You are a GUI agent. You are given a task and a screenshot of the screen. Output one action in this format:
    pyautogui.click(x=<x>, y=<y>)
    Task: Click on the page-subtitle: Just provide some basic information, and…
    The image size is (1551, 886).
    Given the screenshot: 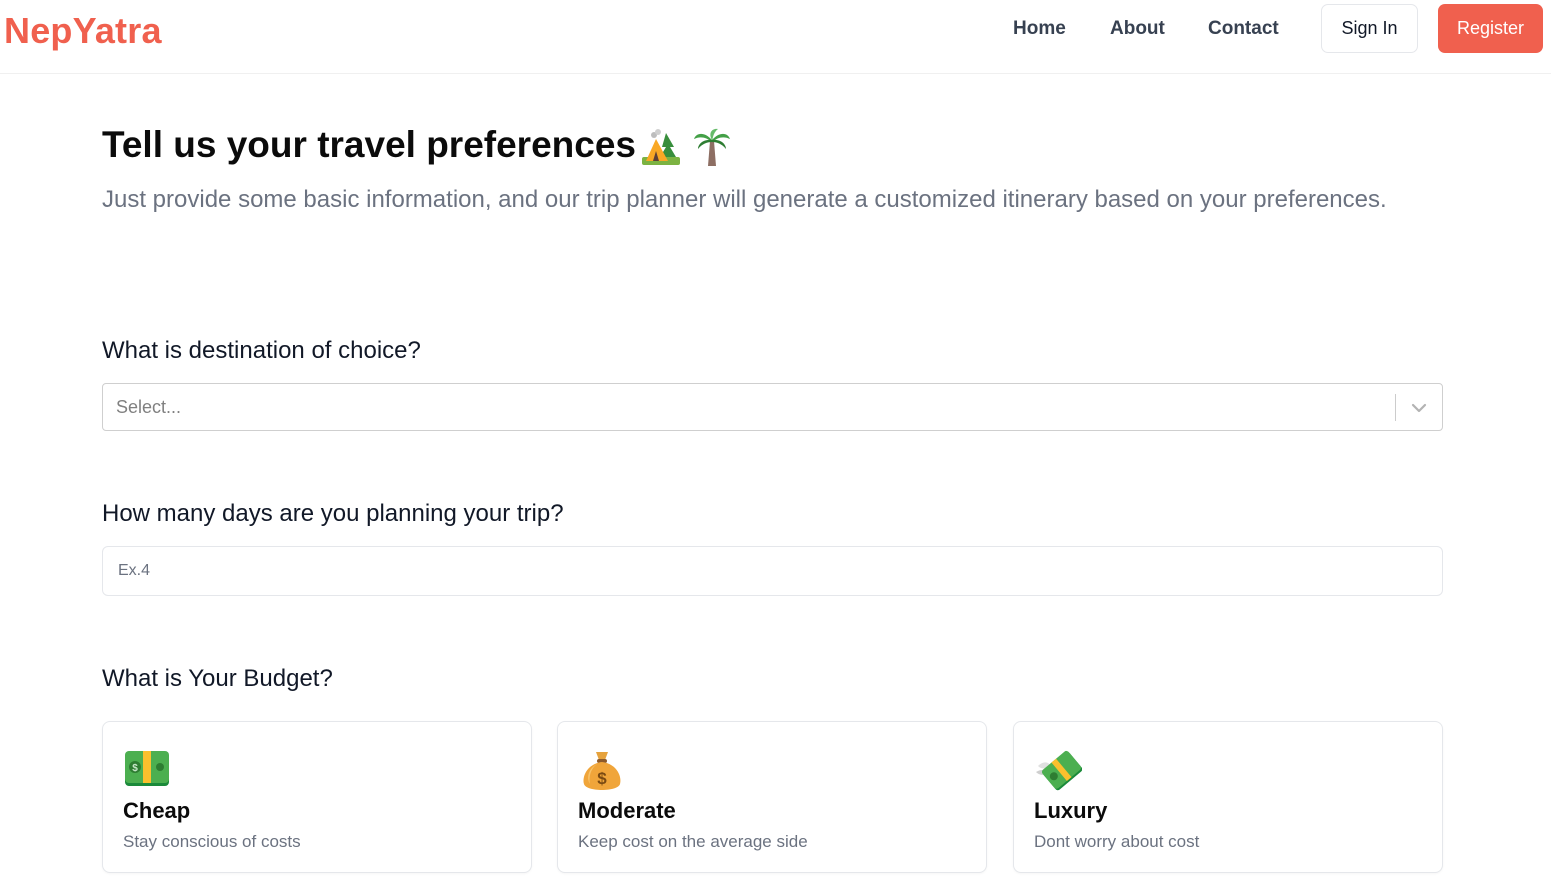 What is the action you would take?
    pyautogui.click(x=744, y=199)
    